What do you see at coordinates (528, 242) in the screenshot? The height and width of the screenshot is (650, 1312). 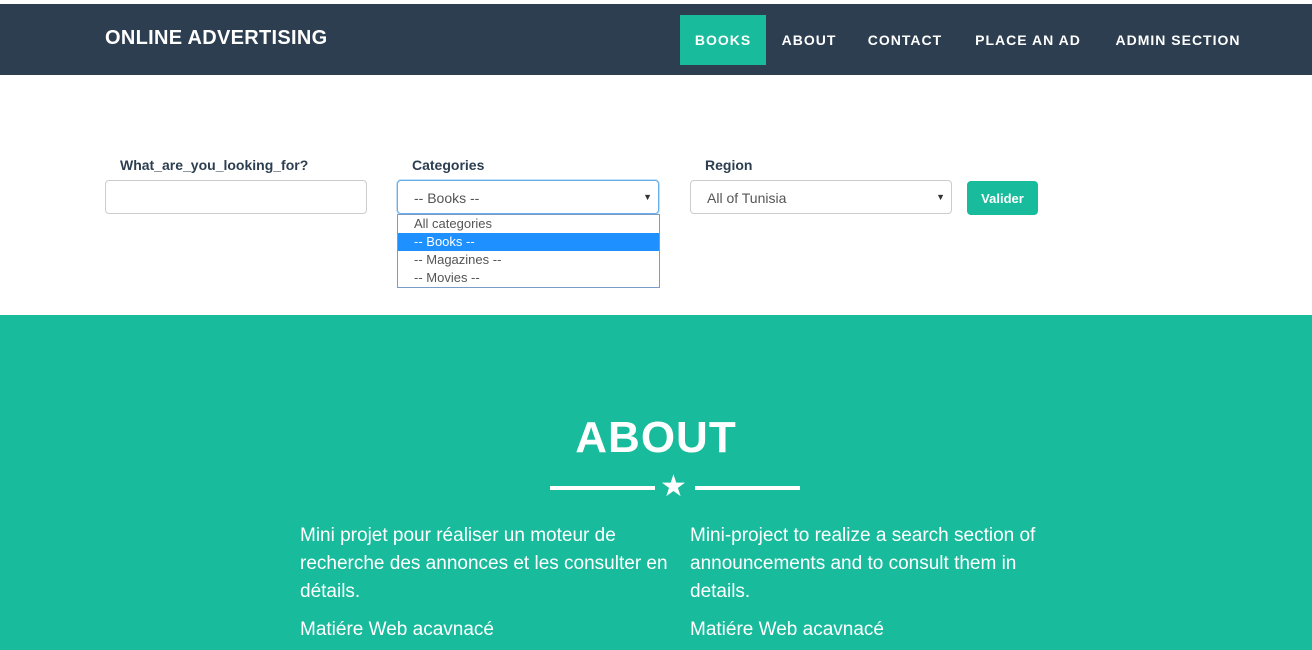 I see `dropdown-option-books: -- Books --` at bounding box center [528, 242].